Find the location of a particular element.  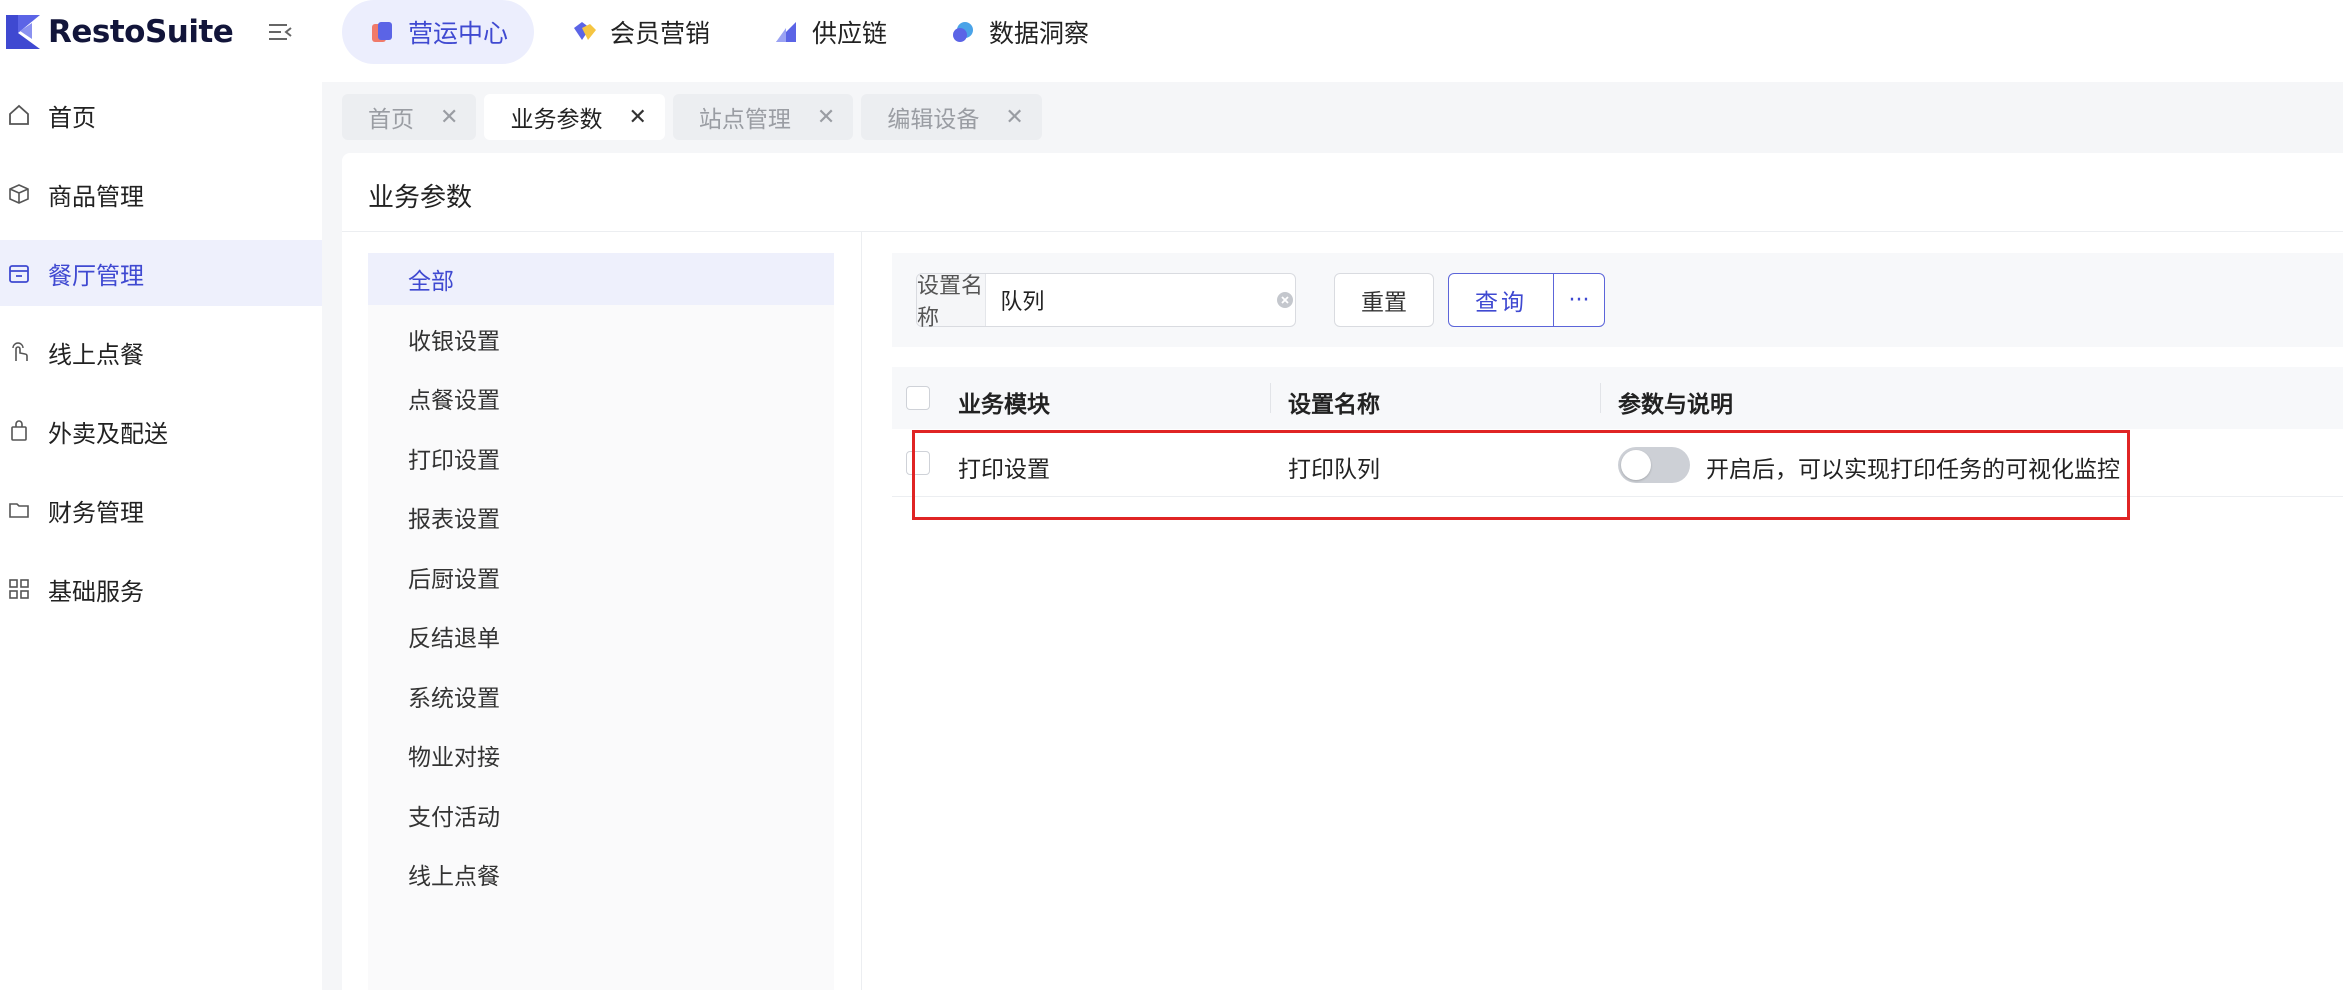

insights-icon is located at coordinates (963, 32).